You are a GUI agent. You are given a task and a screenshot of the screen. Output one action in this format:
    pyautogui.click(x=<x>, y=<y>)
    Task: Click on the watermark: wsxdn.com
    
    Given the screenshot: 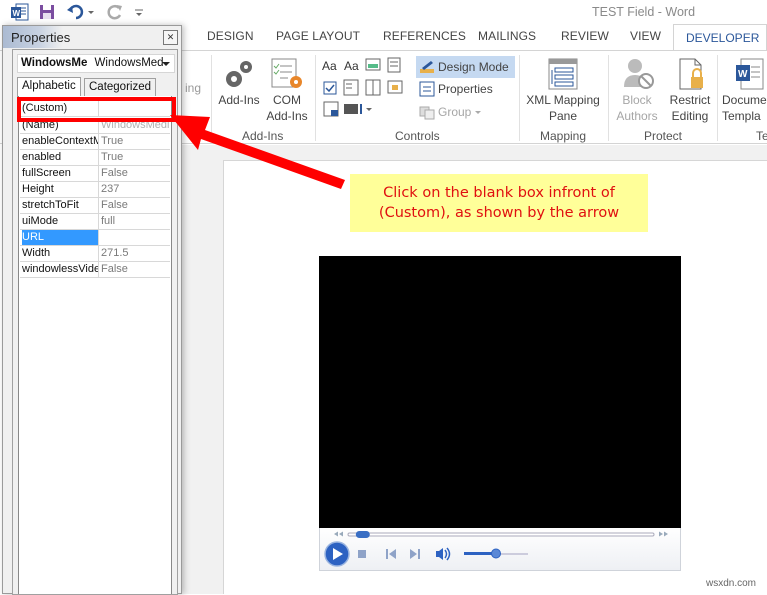 What is the action you would take?
    pyautogui.click(x=731, y=583)
    